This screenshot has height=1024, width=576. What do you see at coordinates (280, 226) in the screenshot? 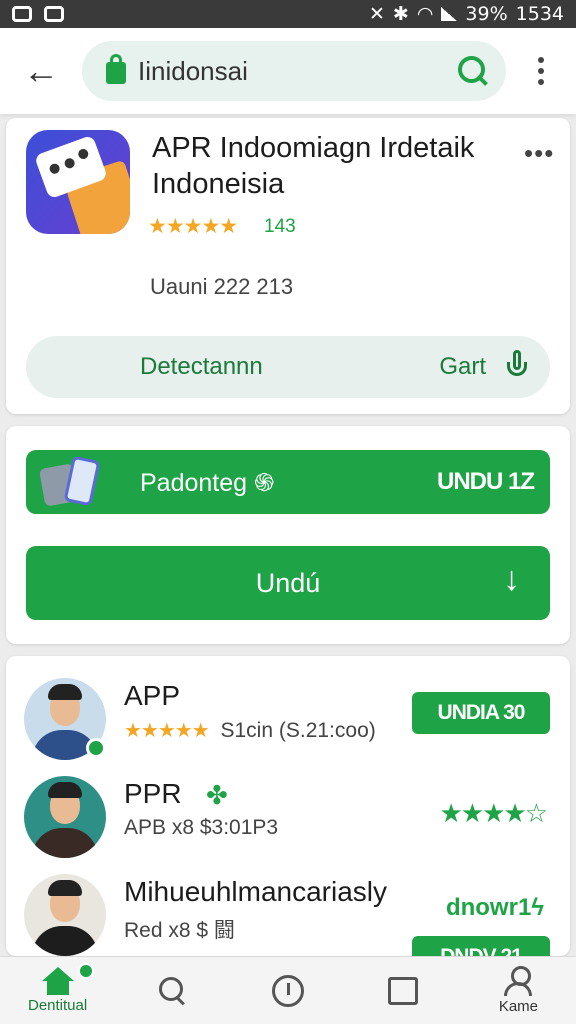
I see `rating-count: 143` at bounding box center [280, 226].